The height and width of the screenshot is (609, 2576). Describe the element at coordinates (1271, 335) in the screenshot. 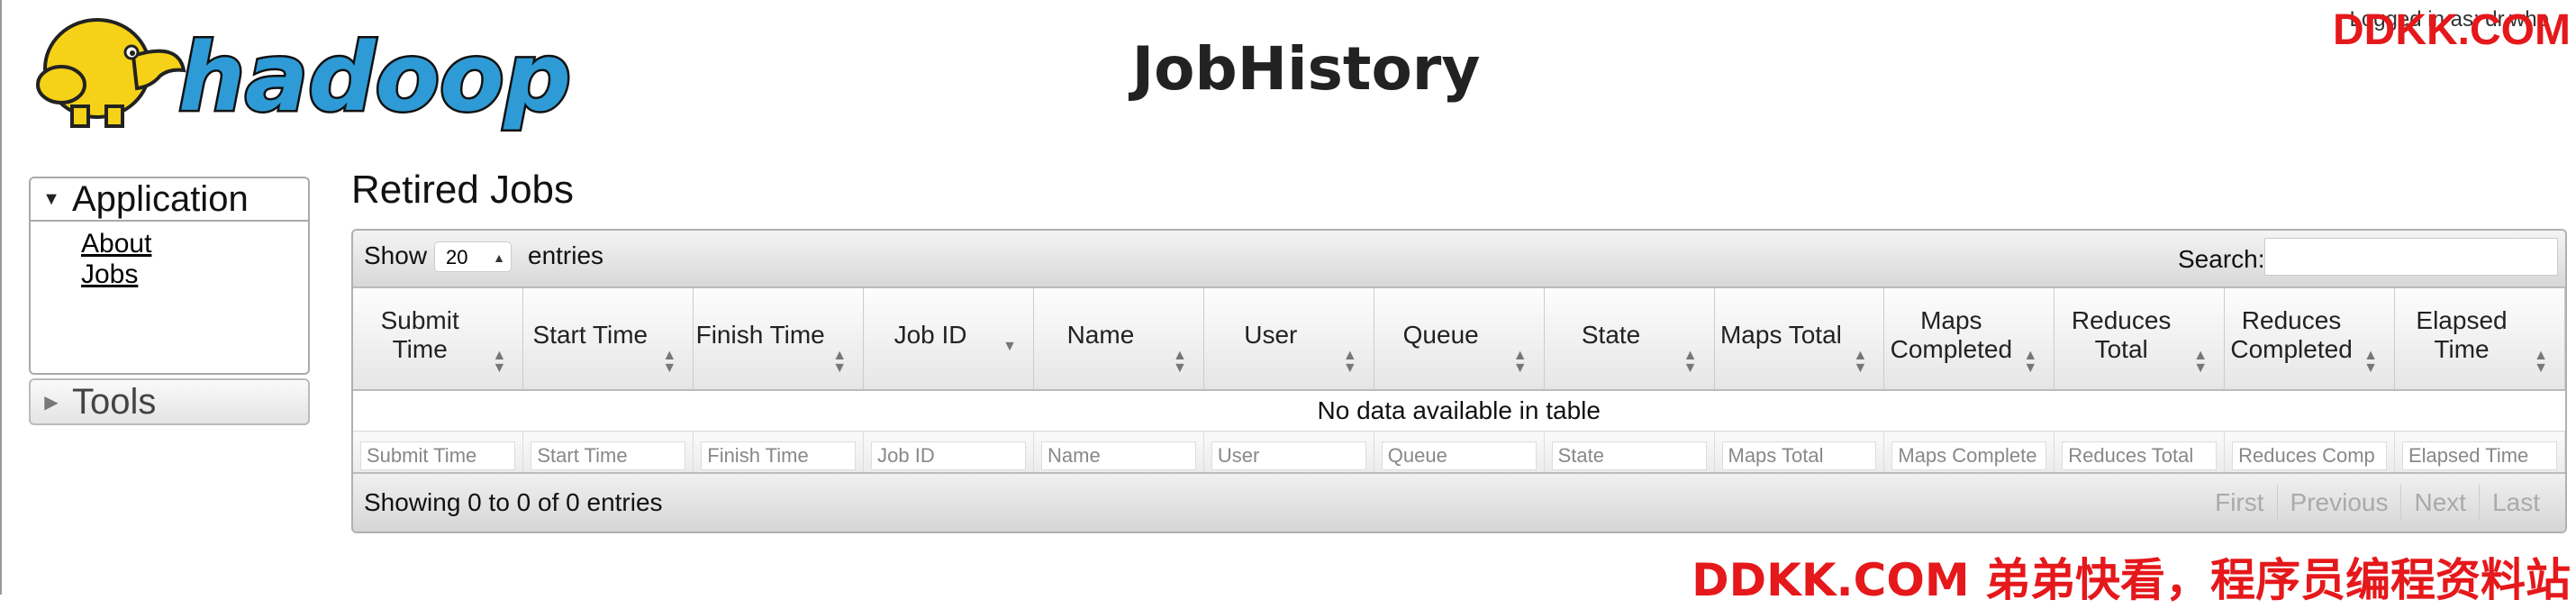

I see `column-header-label: User` at that location.